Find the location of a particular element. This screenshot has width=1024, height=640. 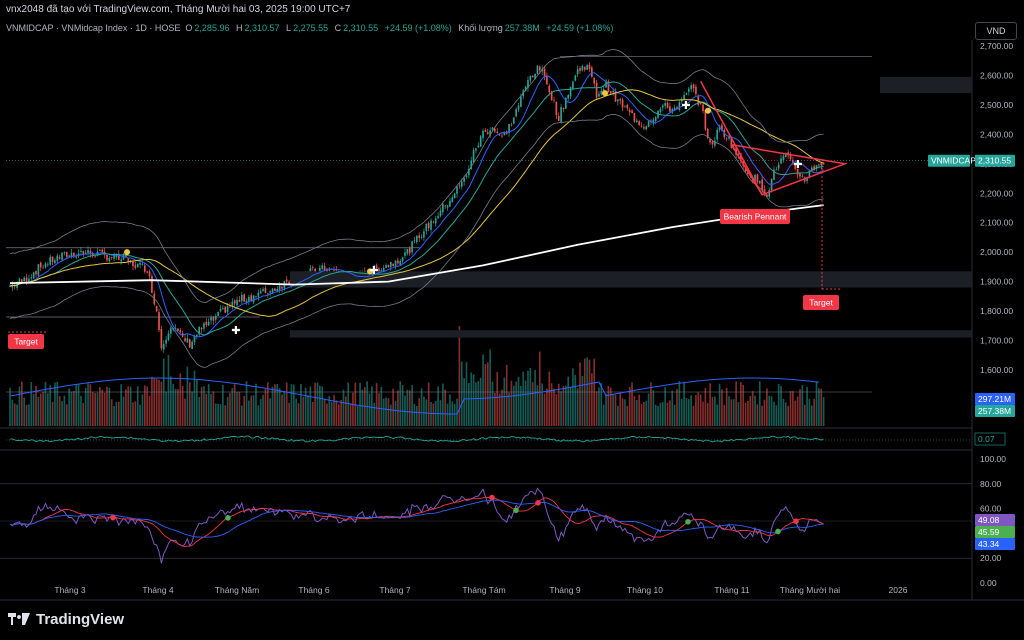

time-tick-label: Tháng 11 is located at coordinates (732, 590).